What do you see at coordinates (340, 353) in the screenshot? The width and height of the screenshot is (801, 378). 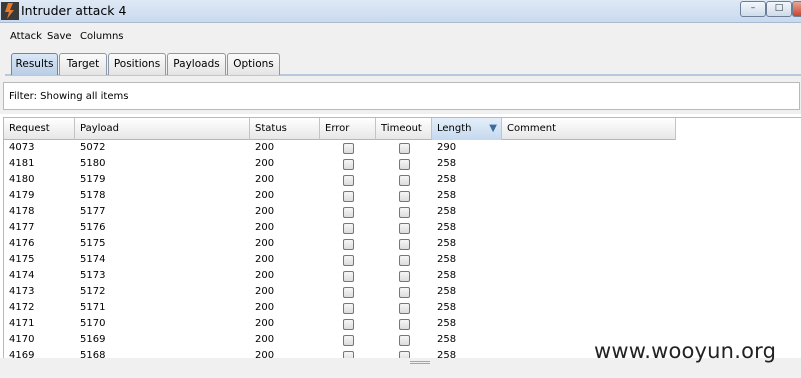 I see `table-row: 4169 5168 200 258` at bounding box center [340, 353].